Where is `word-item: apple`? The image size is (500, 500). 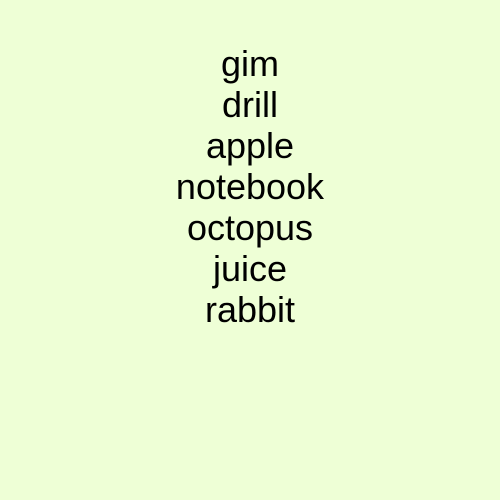 word-item: apple is located at coordinates (250, 145).